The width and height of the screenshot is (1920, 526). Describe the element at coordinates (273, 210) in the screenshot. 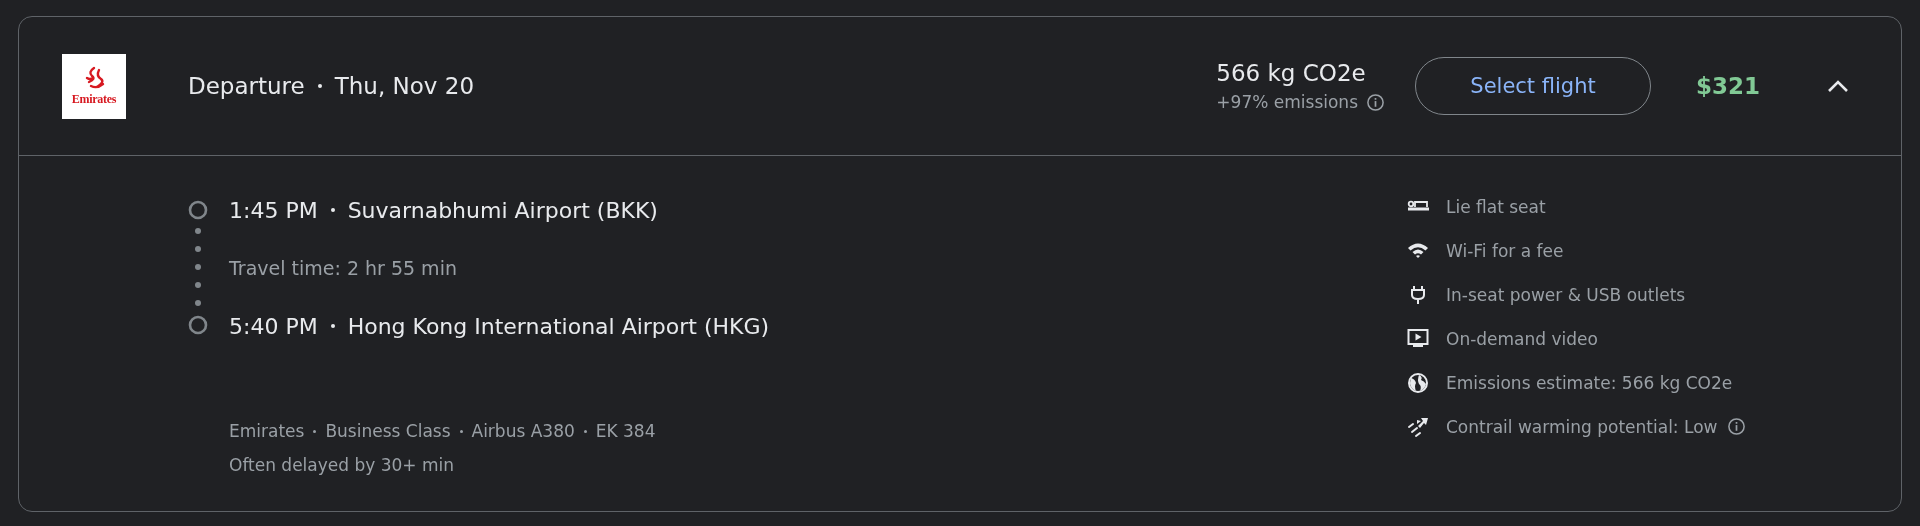

I see `stop-time: 1:45 PM` at that location.